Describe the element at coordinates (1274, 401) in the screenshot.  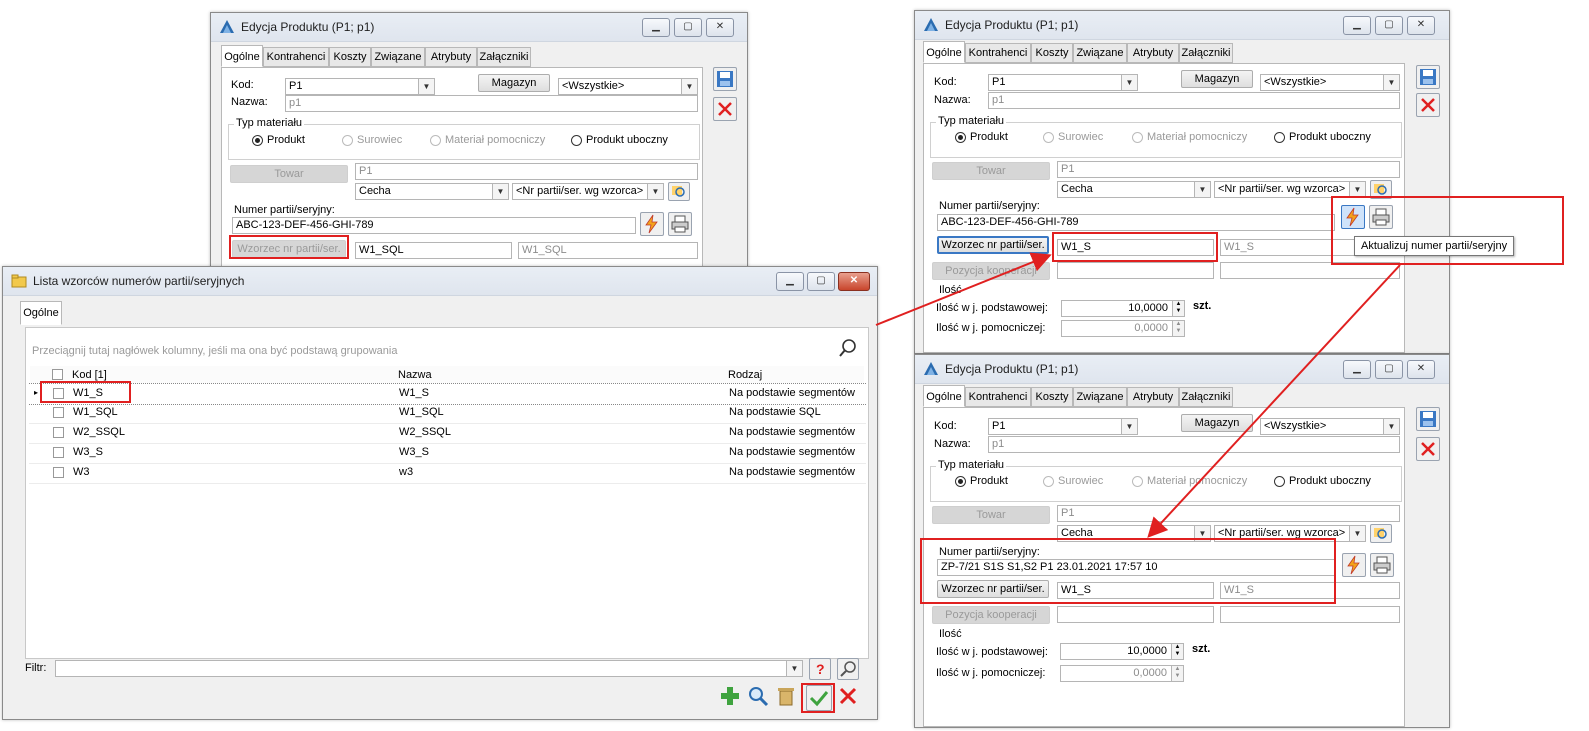
I see `arrow-lightning-to-numer` at that location.